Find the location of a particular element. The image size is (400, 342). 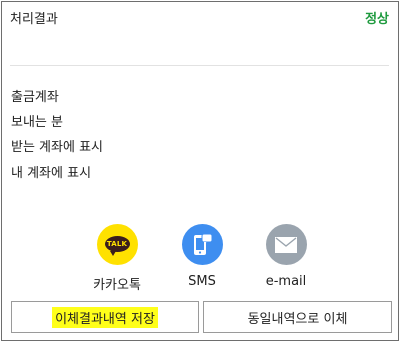

save-result-button: 이체결과내역 저장 is located at coordinates (105, 317).